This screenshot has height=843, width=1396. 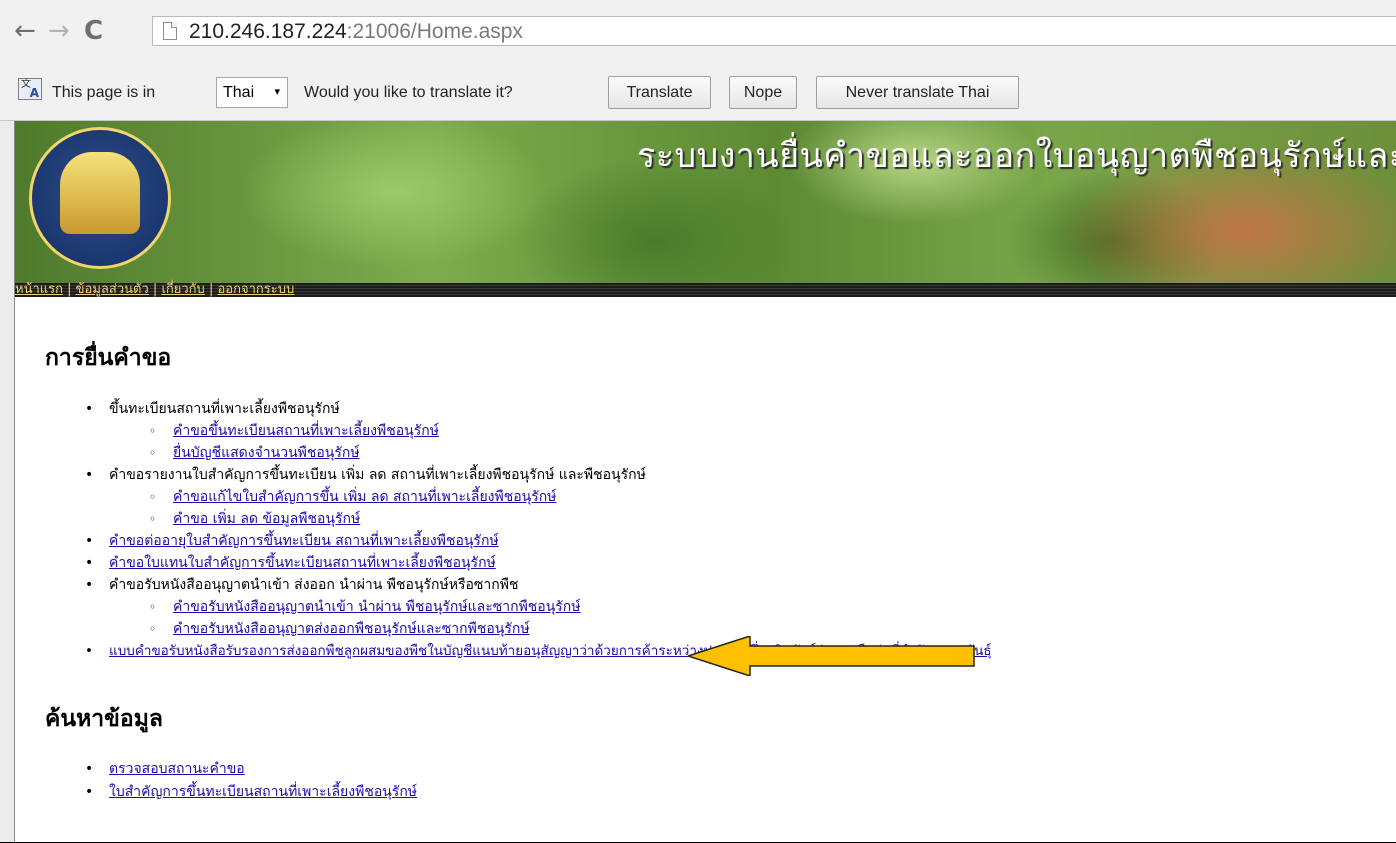 I want to click on url-text: 210.246.187.224:21006/Home.aspx, so click(x=356, y=32).